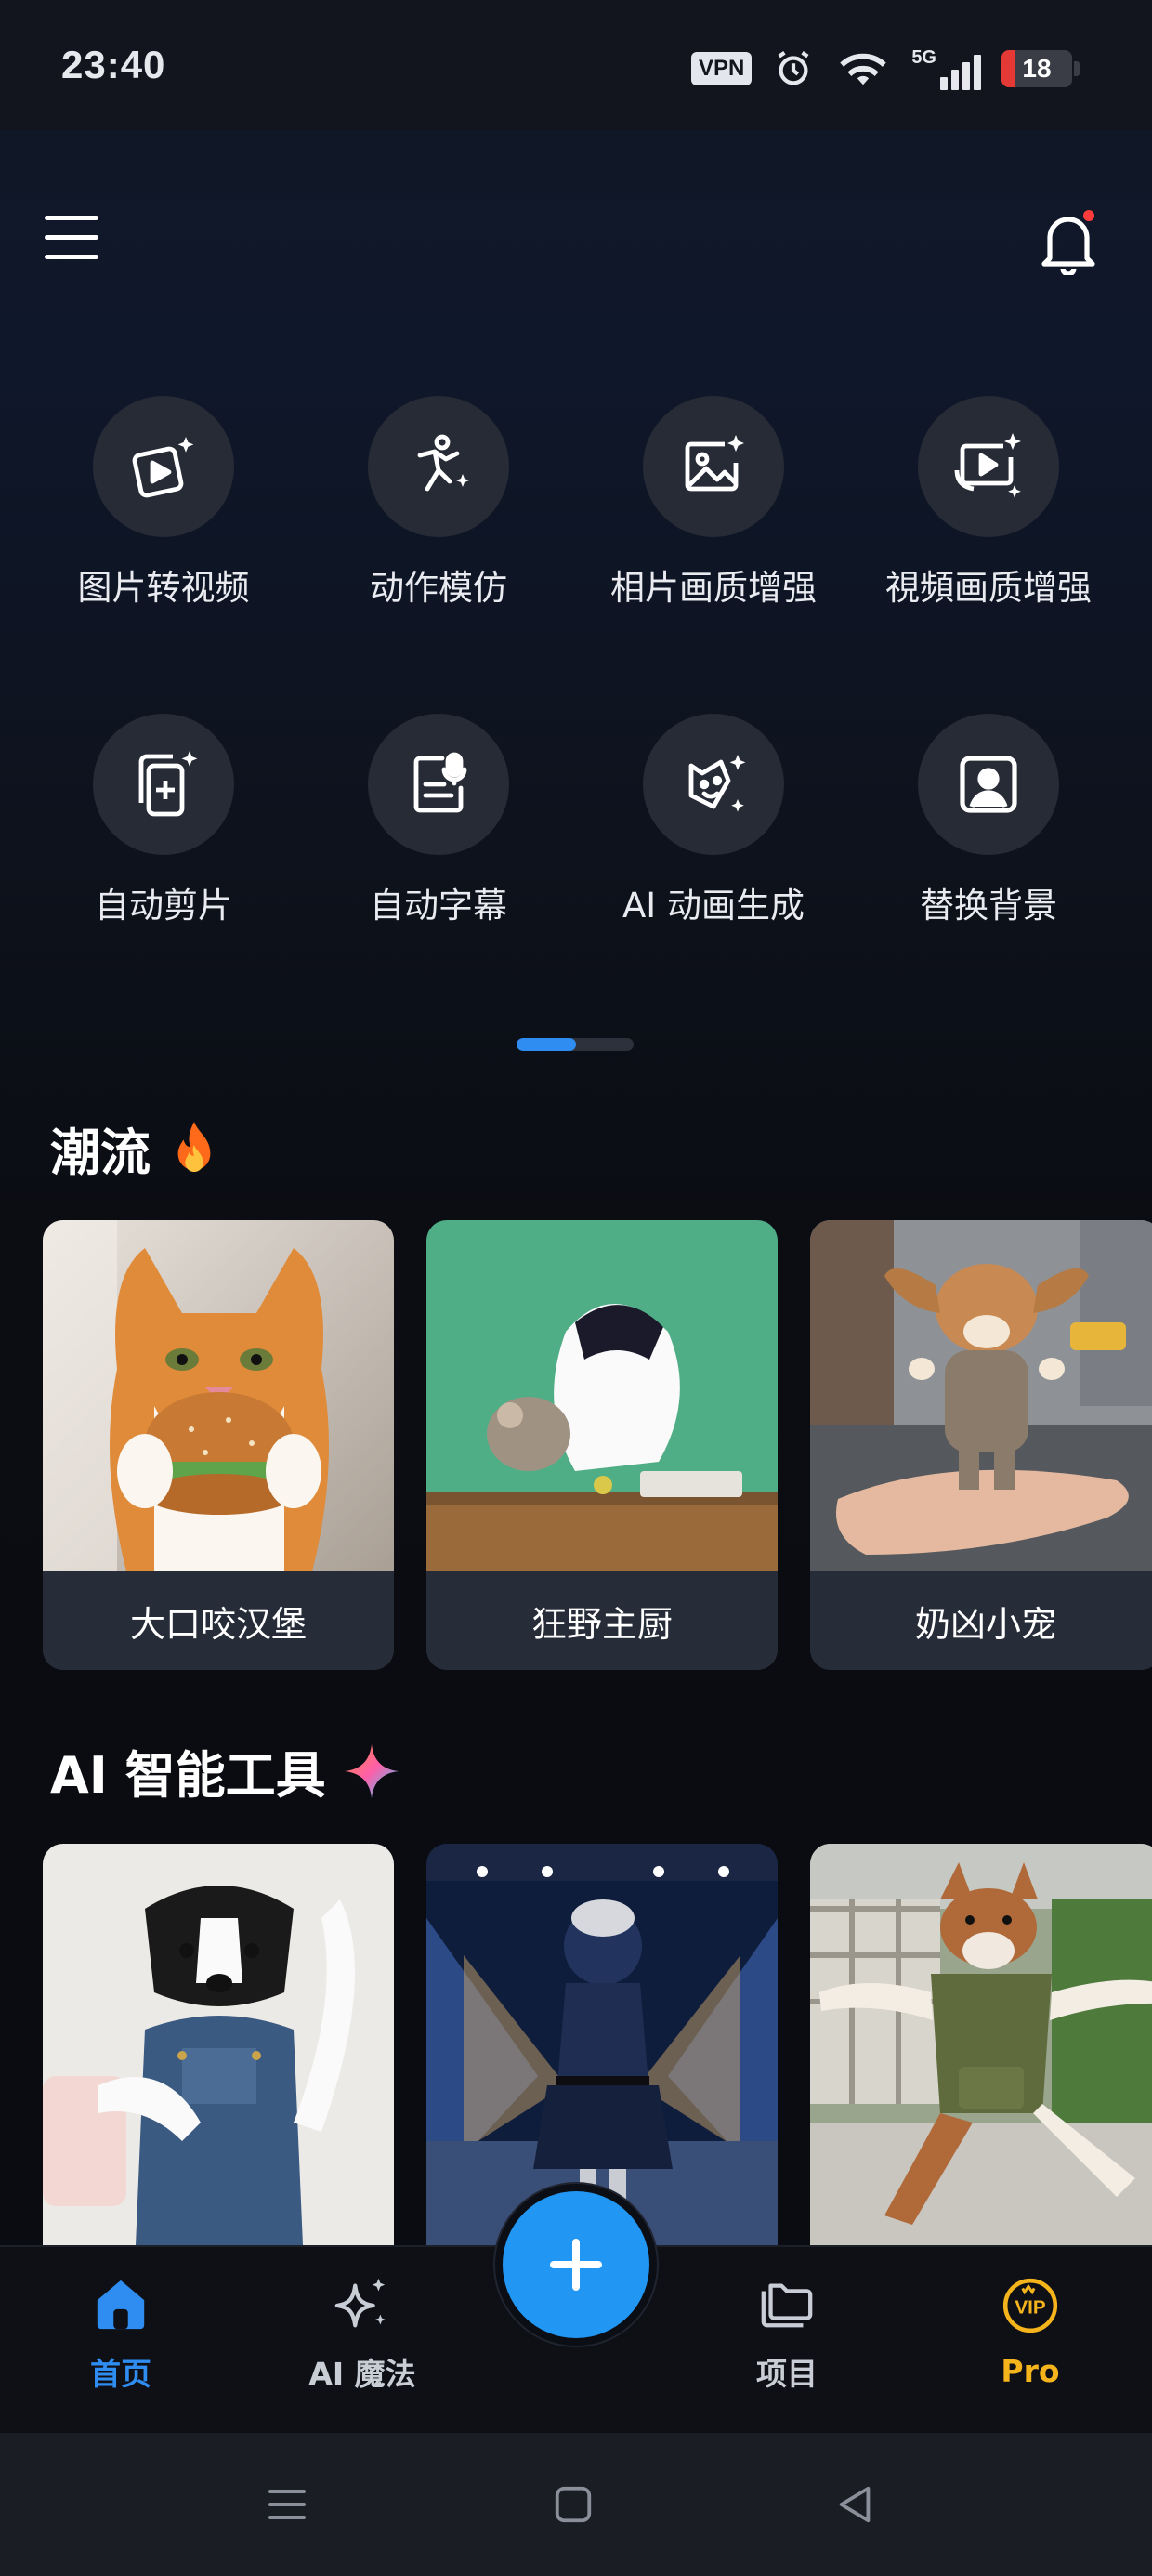  What do you see at coordinates (602, 1395) in the screenshot?
I see `card-image-wild-chef` at bounding box center [602, 1395].